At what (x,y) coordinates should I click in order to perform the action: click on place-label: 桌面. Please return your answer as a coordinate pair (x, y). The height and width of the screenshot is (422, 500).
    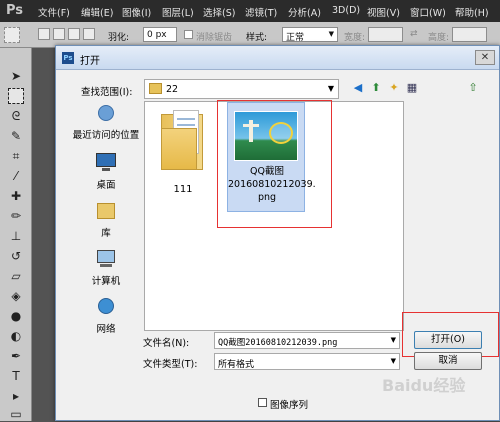
    Looking at the image, I should click on (106, 185).